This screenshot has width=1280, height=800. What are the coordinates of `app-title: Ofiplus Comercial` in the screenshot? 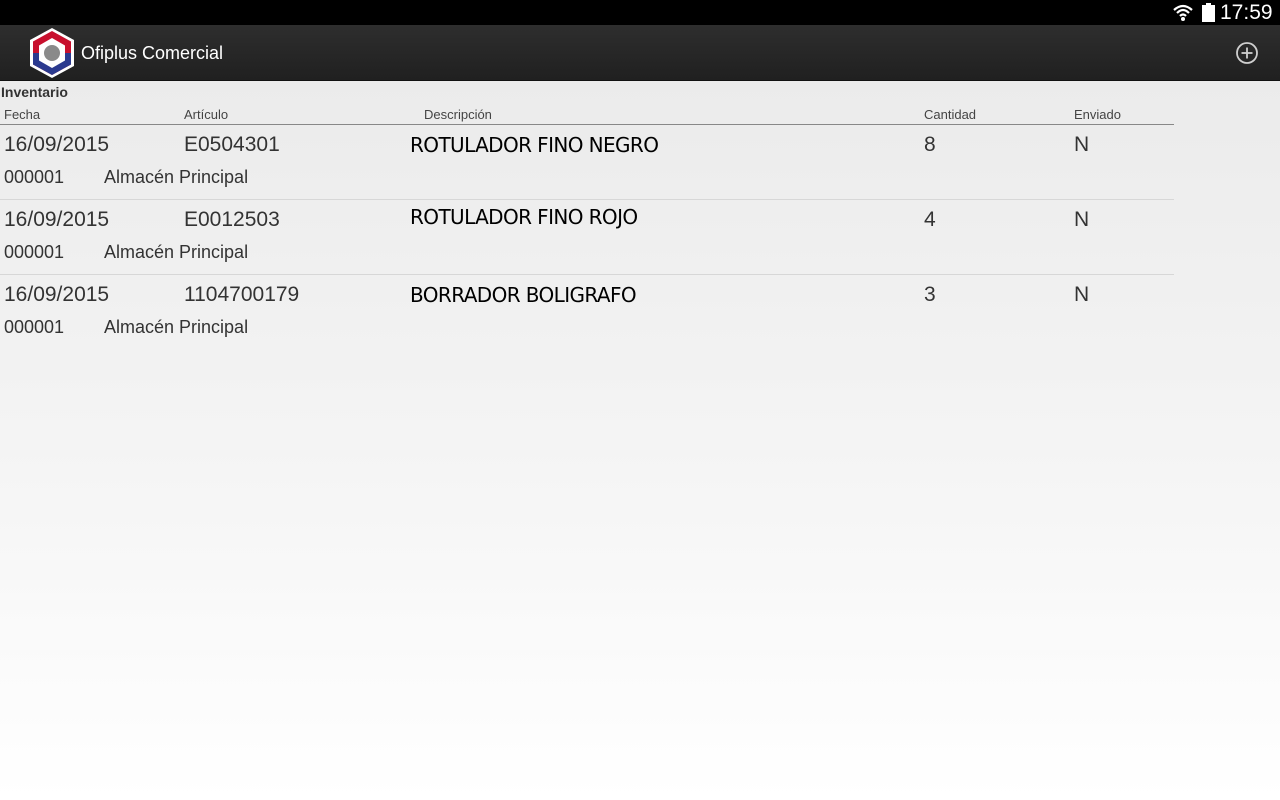 It's located at (152, 53).